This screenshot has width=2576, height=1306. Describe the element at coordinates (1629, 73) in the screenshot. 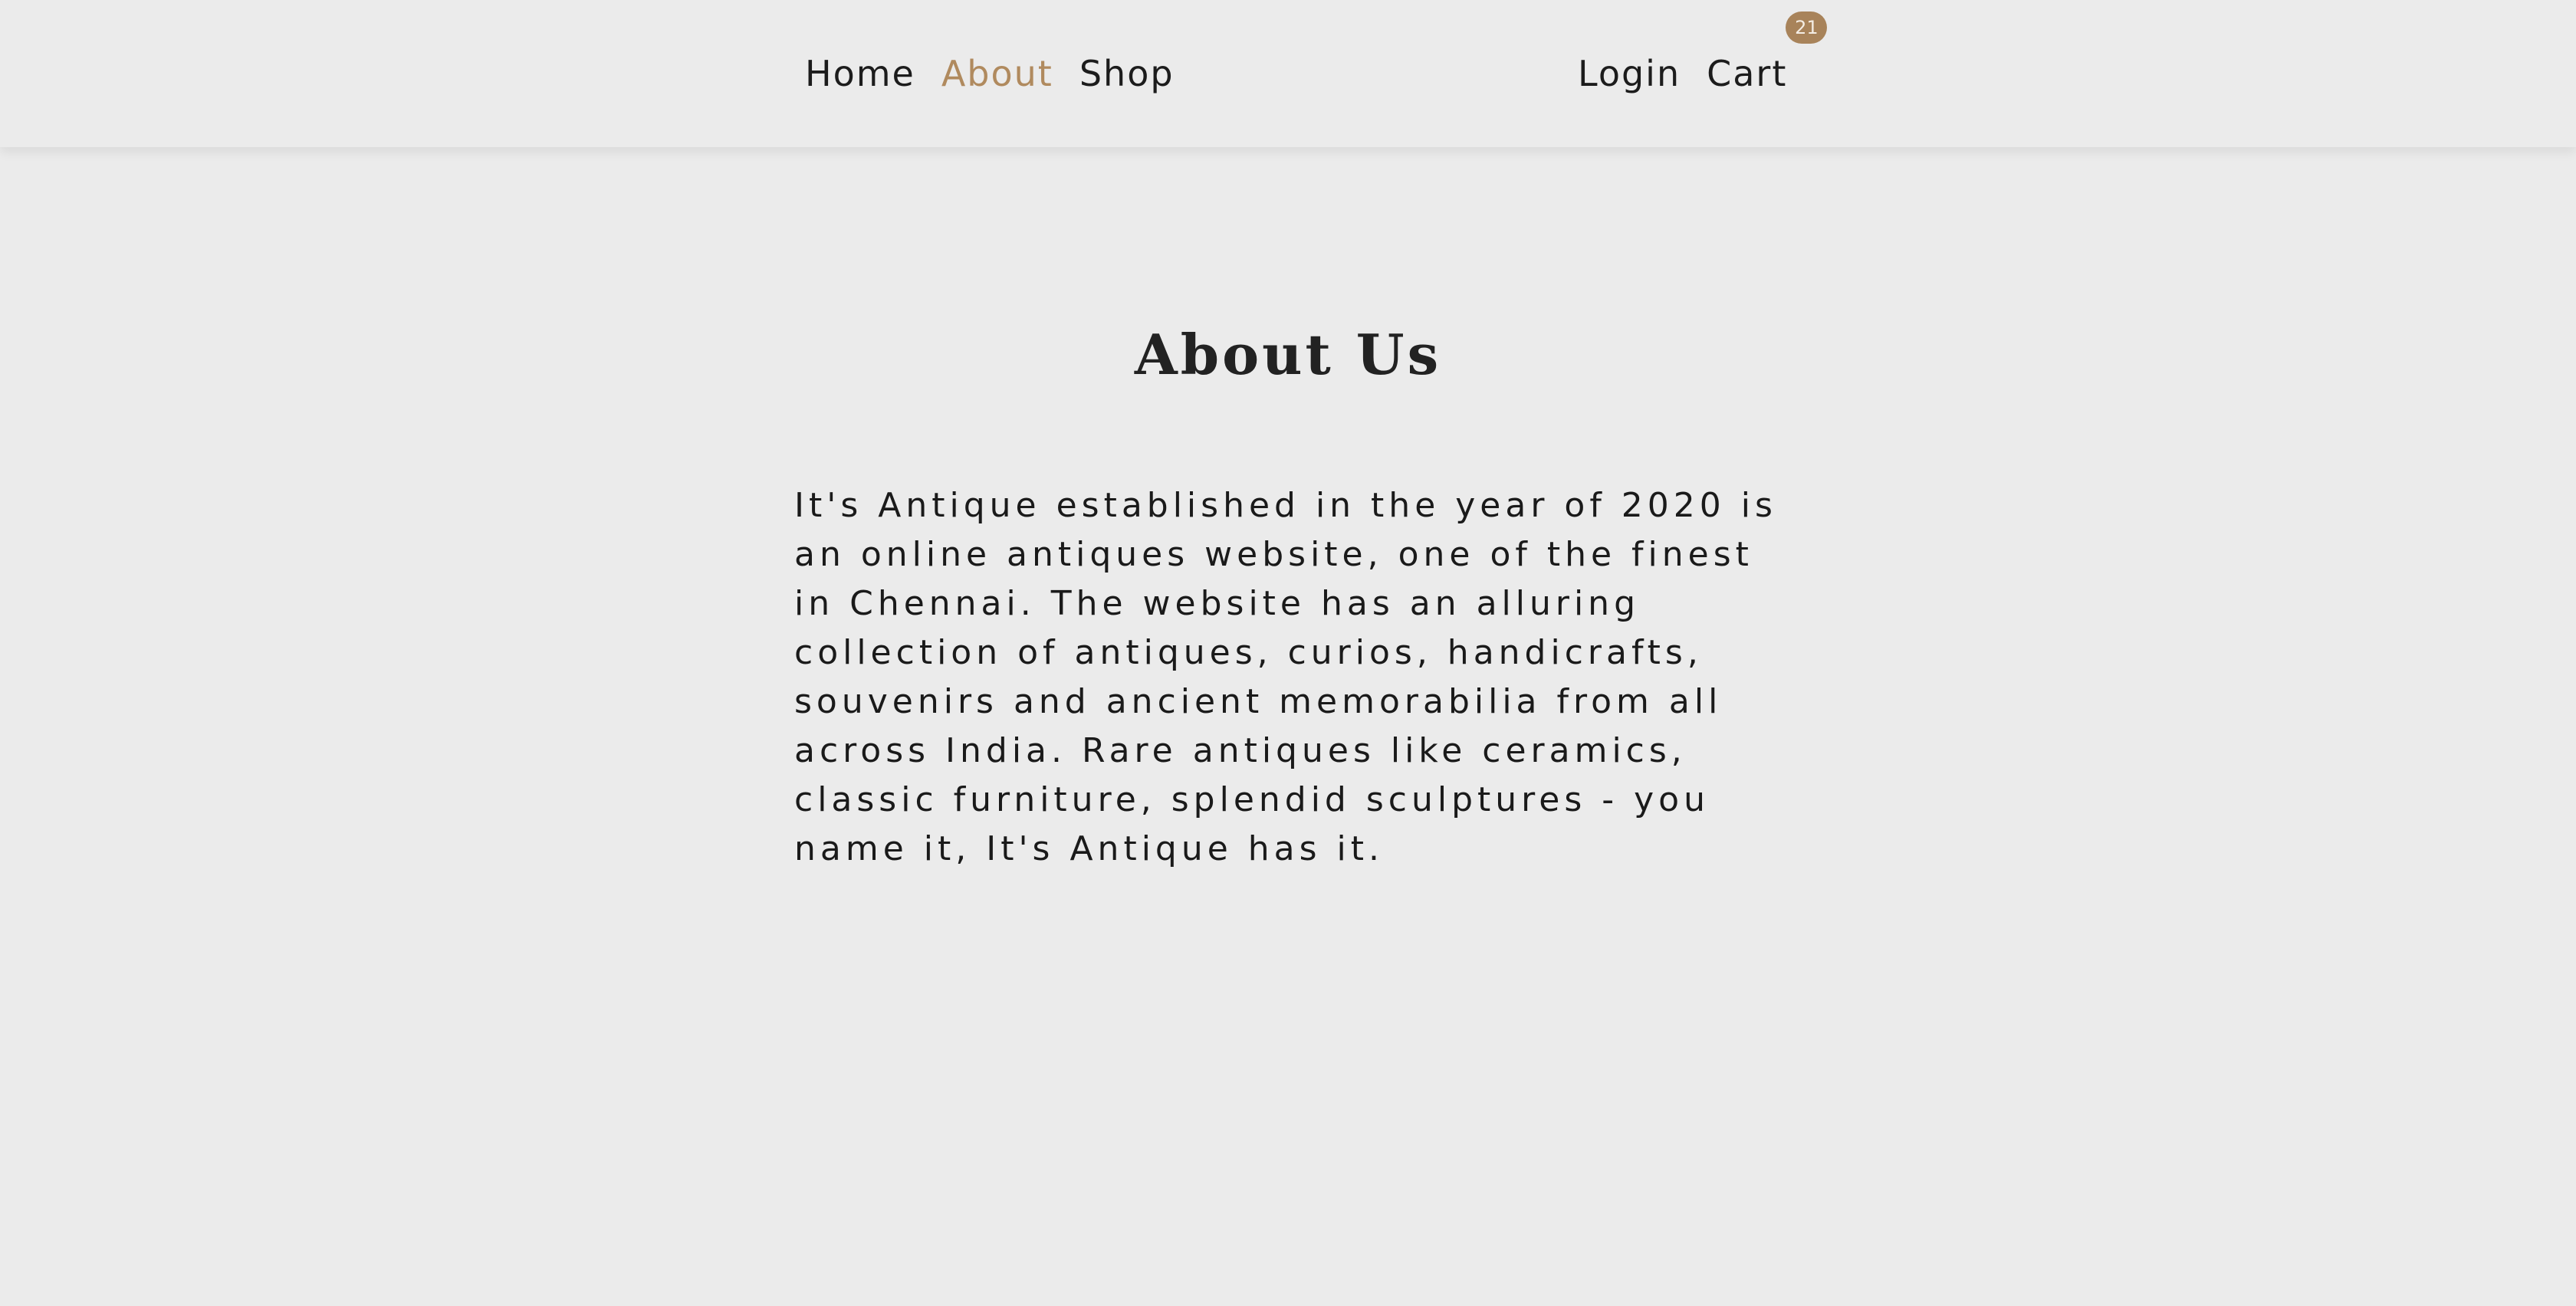

I see `nav-link-login: Login` at that location.